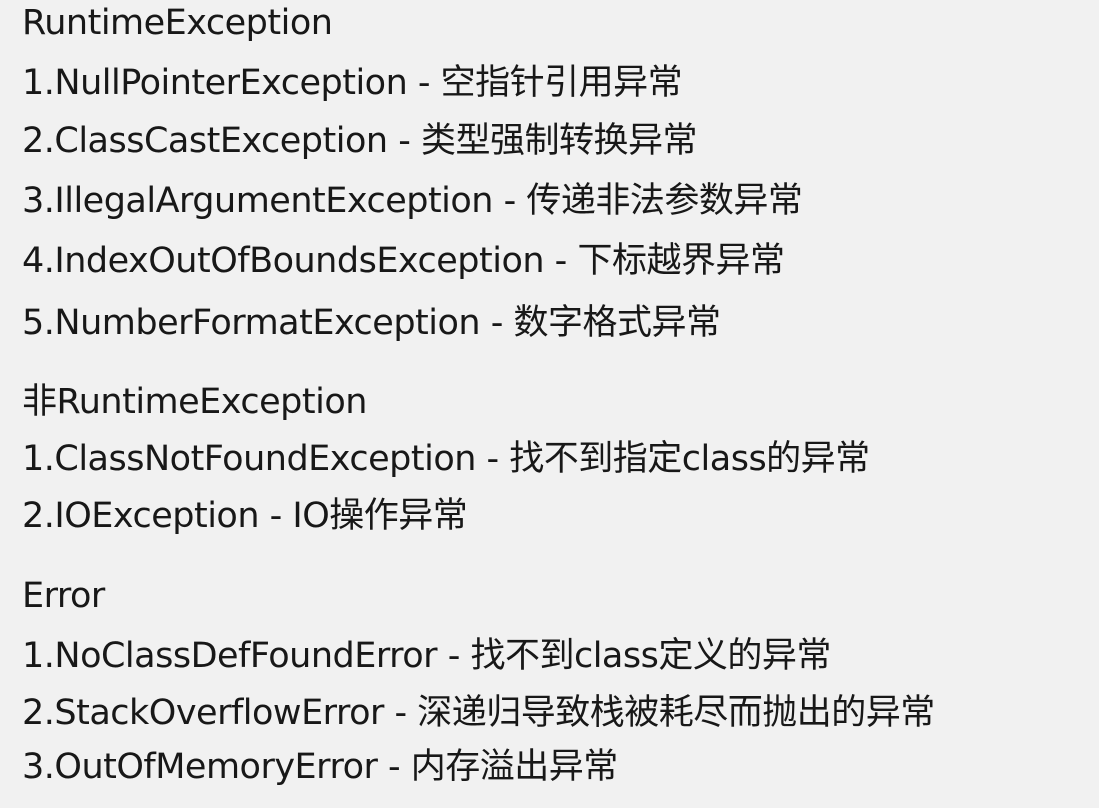 Image resolution: width=1099 pixels, height=808 pixels. Describe the element at coordinates (177, 23) in the screenshot. I see `section-heading-runtime-exception: RuntimeException` at that location.